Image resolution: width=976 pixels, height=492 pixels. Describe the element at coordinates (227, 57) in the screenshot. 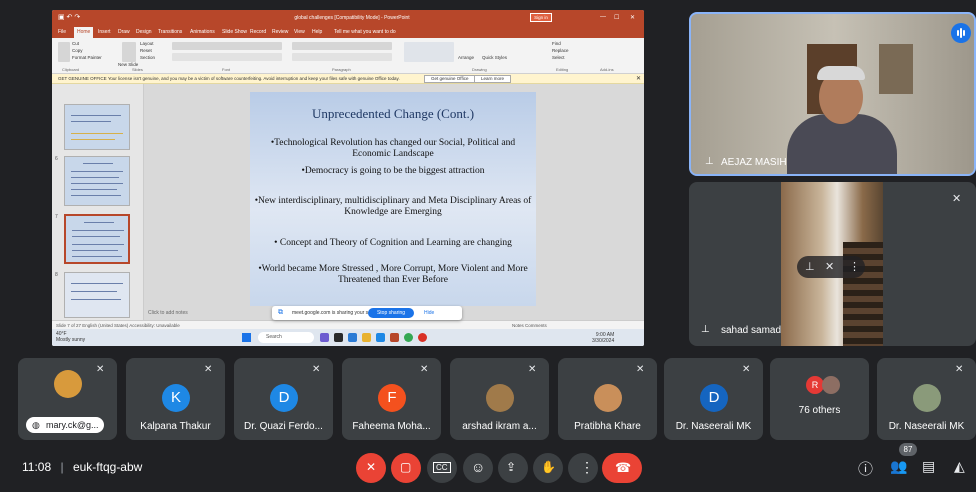

I see `font-format-buttons` at that location.